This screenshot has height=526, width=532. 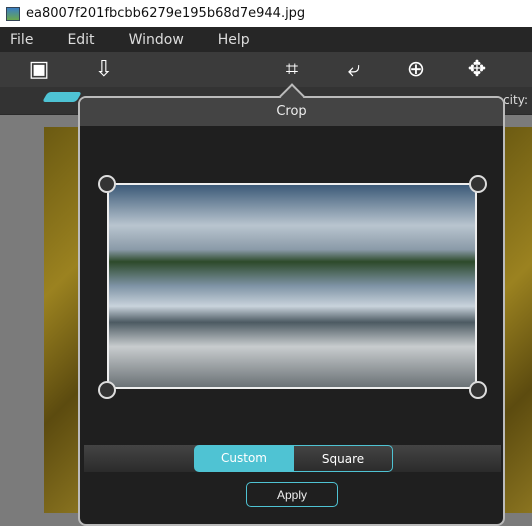 What do you see at coordinates (266, 39) in the screenshot?
I see `menu-bar: File Edit Window Help` at bounding box center [266, 39].